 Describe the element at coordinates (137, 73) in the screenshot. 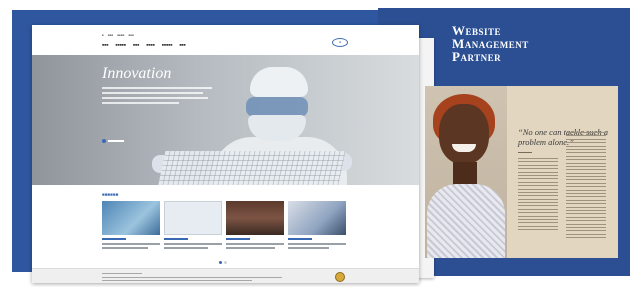

I see `hero-title: Innovation` at that location.